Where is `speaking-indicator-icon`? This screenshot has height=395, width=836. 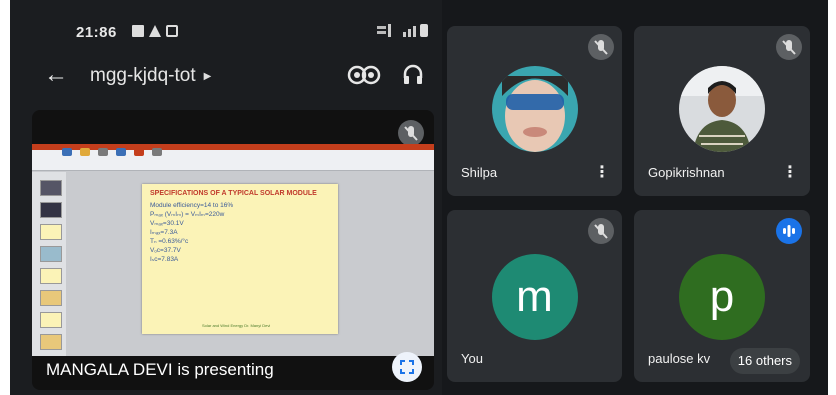
speaking-indicator-icon is located at coordinates (789, 231).